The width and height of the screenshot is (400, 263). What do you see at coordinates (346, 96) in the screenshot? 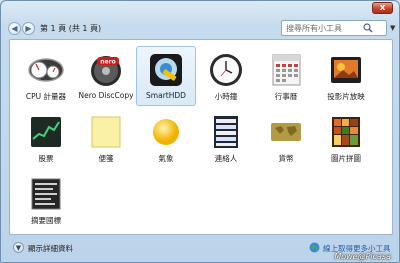
I see `gadget-label: 投影片放映` at bounding box center [346, 96].